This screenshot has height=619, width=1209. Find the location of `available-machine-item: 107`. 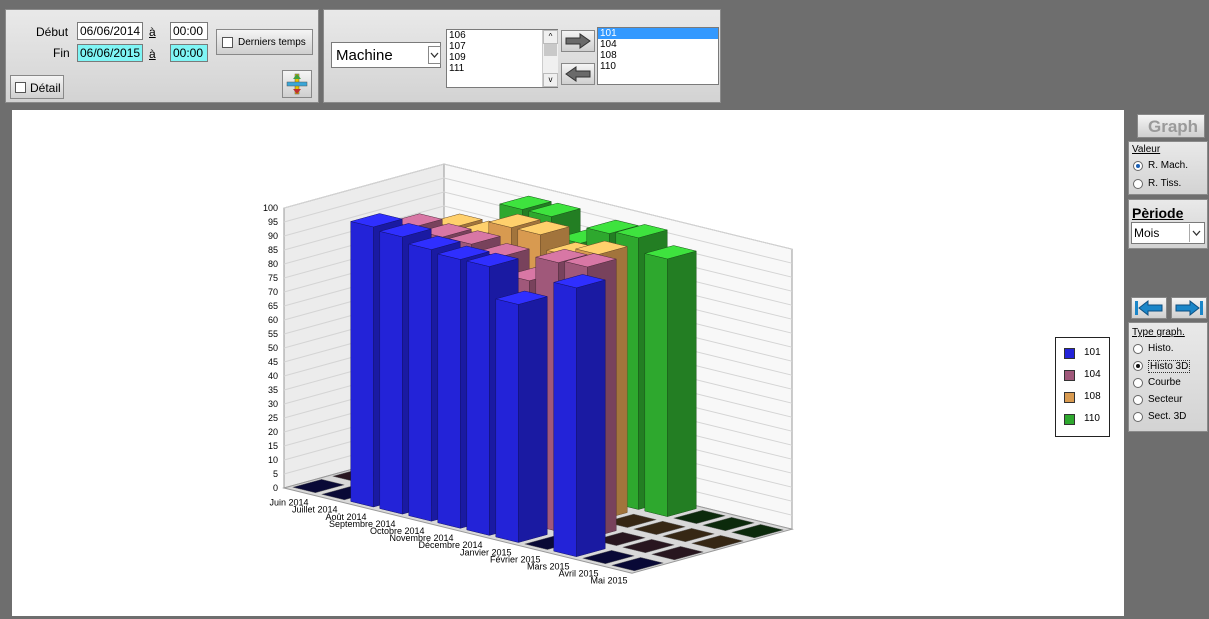

available-machine-item: 107 is located at coordinates (502, 46).